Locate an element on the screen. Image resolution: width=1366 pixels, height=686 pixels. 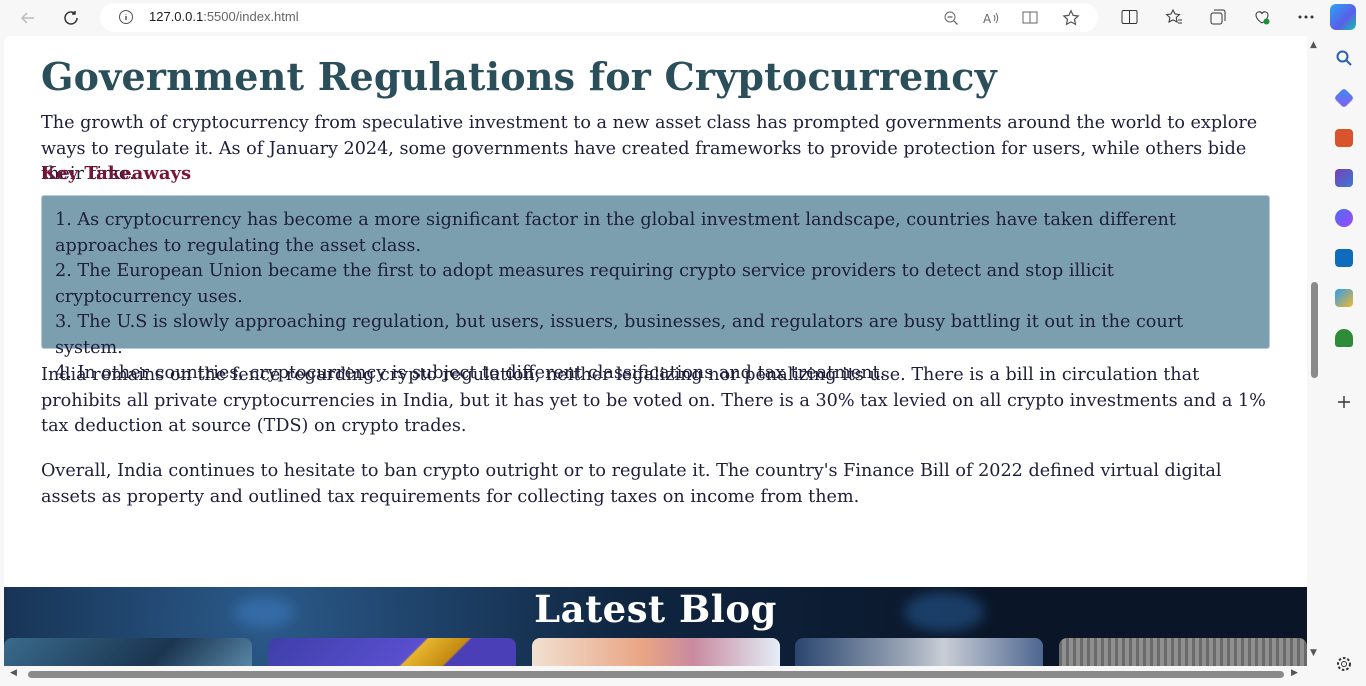
split-screen-icon is located at coordinates (1130, 17).